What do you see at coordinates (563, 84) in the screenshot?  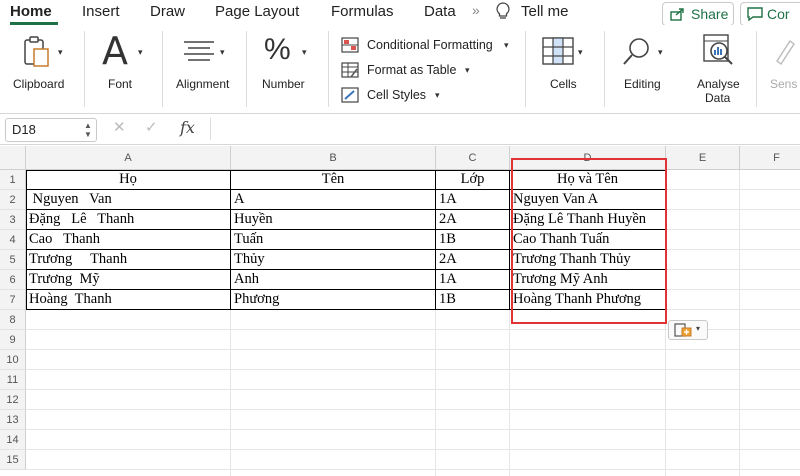 I see `cells-label: Cells` at bounding box center [563, 84].